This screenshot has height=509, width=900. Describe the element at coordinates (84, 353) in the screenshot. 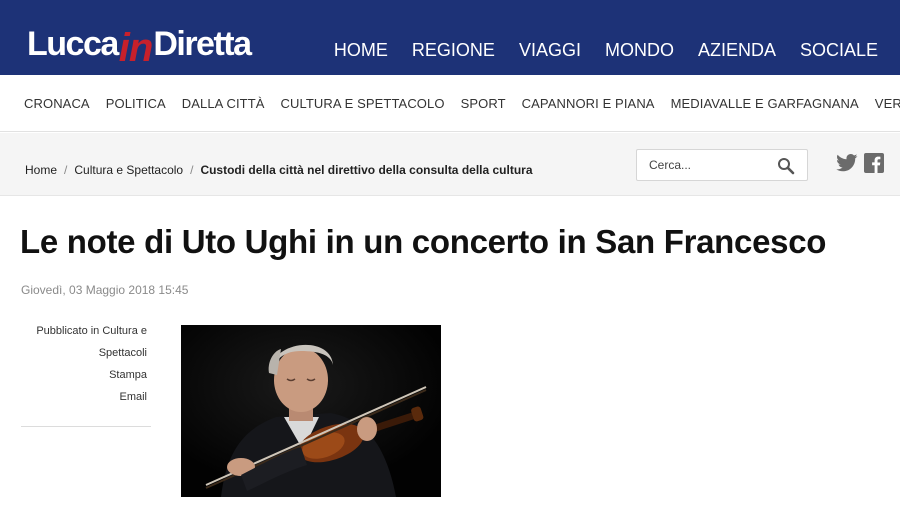

I see `published-in-category: Spettacoli` at that location.